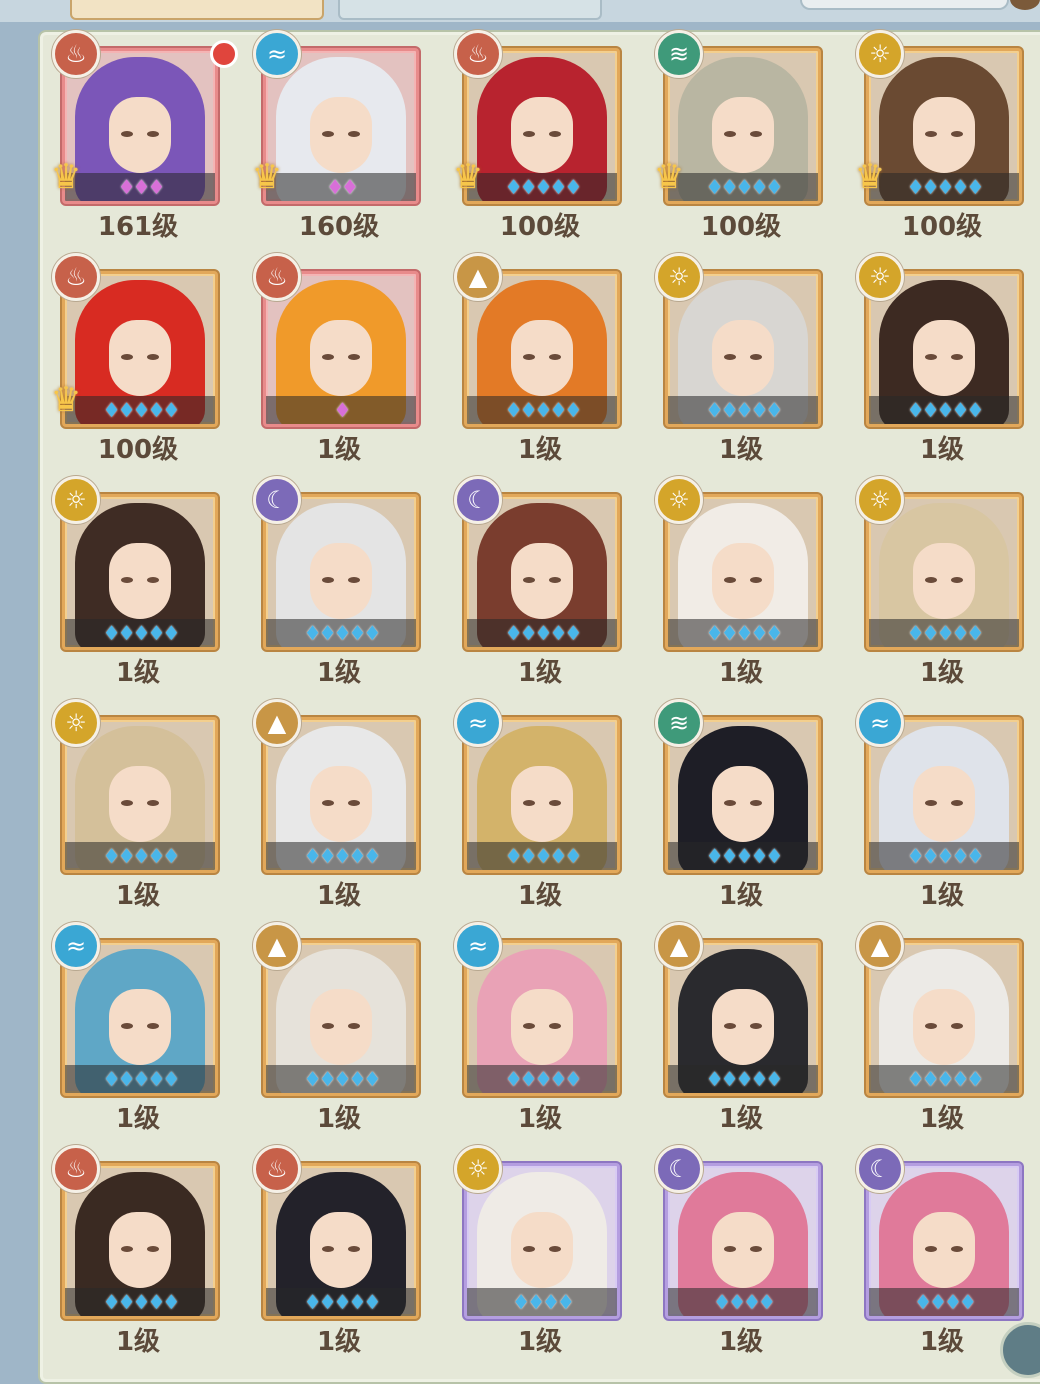  Describe the element at coordinates (679, 723) in the screenshot. I see `tornado-icon: ≋` at that location.